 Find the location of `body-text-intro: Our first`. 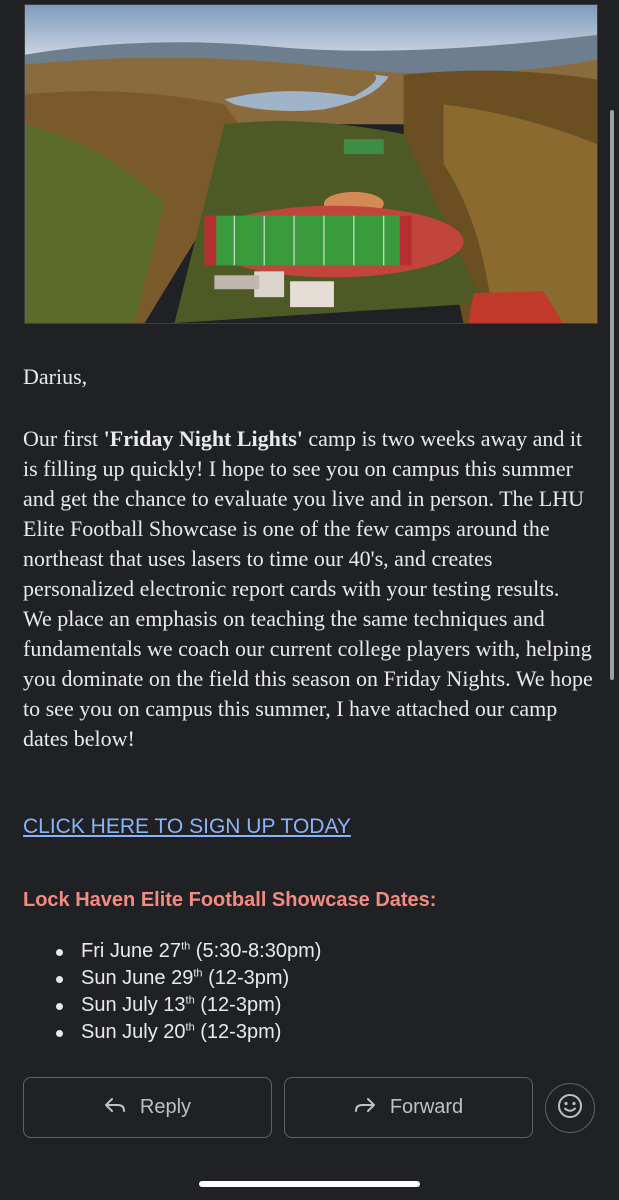

body-text-intro: Our first is located at coordinates (63, 438).